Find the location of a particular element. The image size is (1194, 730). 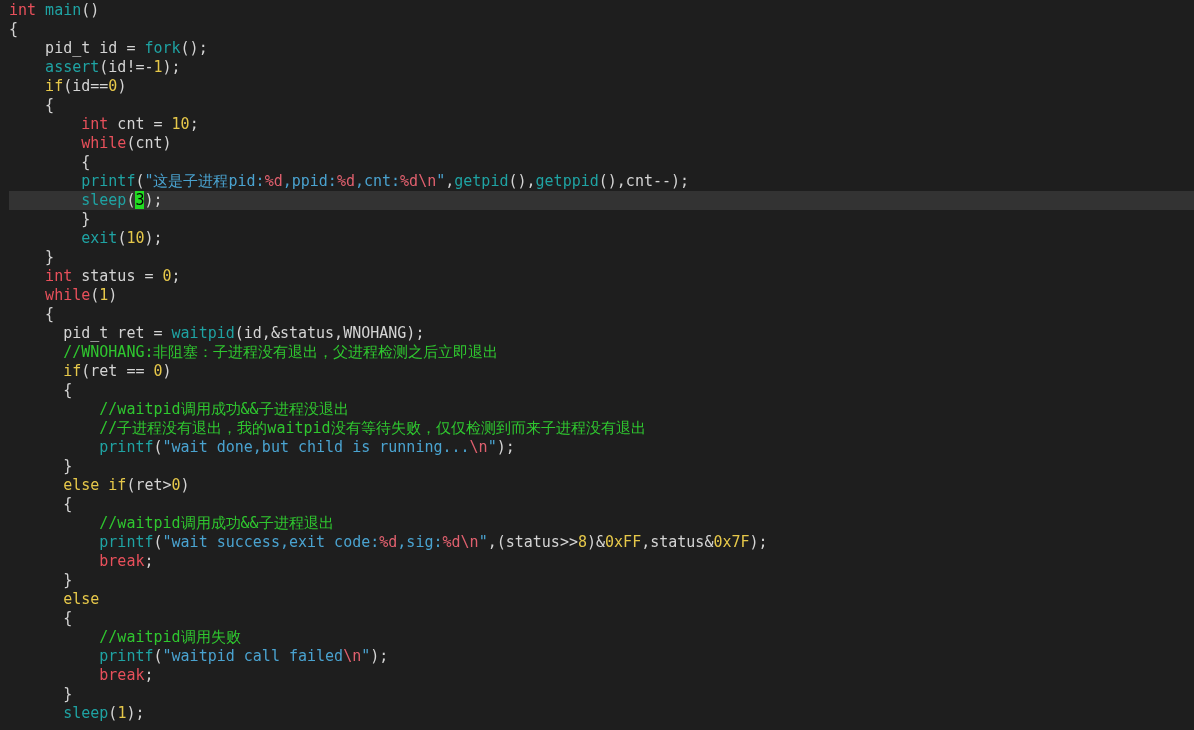

code-line: //子进程没有退出，我的waitpid没有等待失败，仅仅检测到而来子进程没有退出 is located at coordinates (372, 428).